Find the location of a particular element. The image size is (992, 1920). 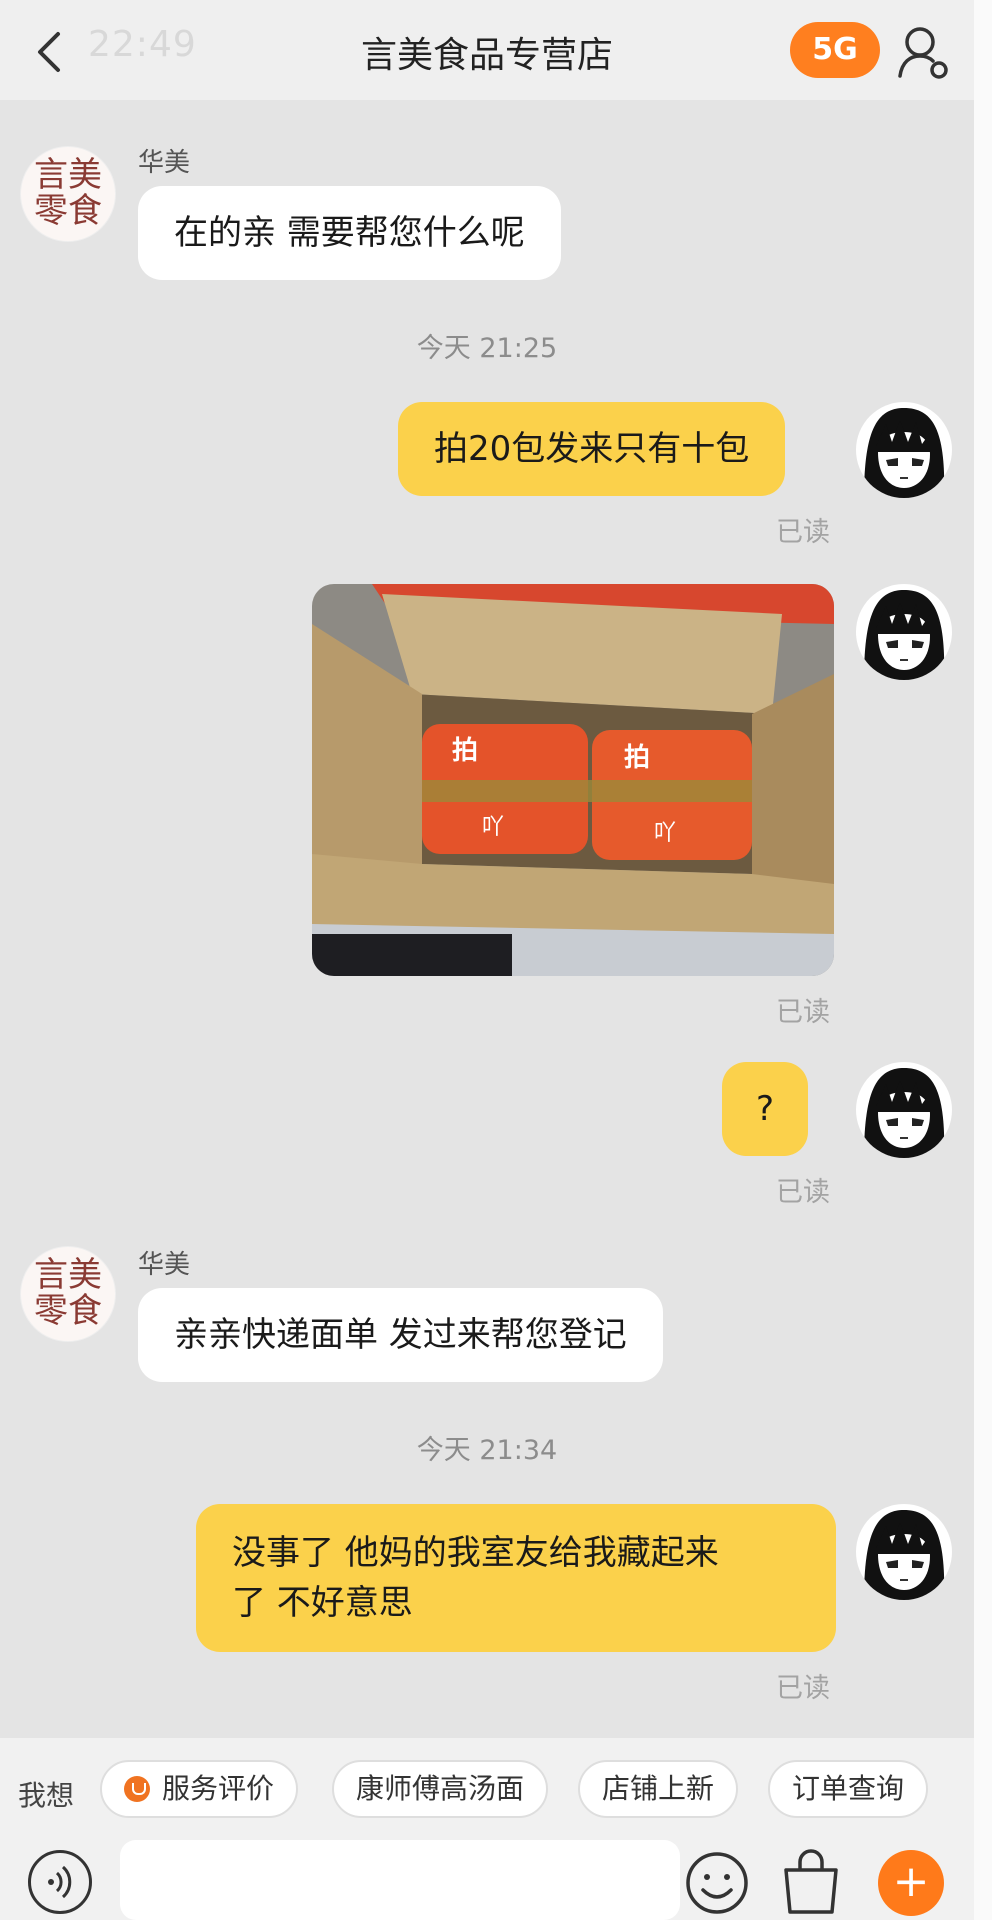

message-bubble: ? is located at coordinates (765, 1109).